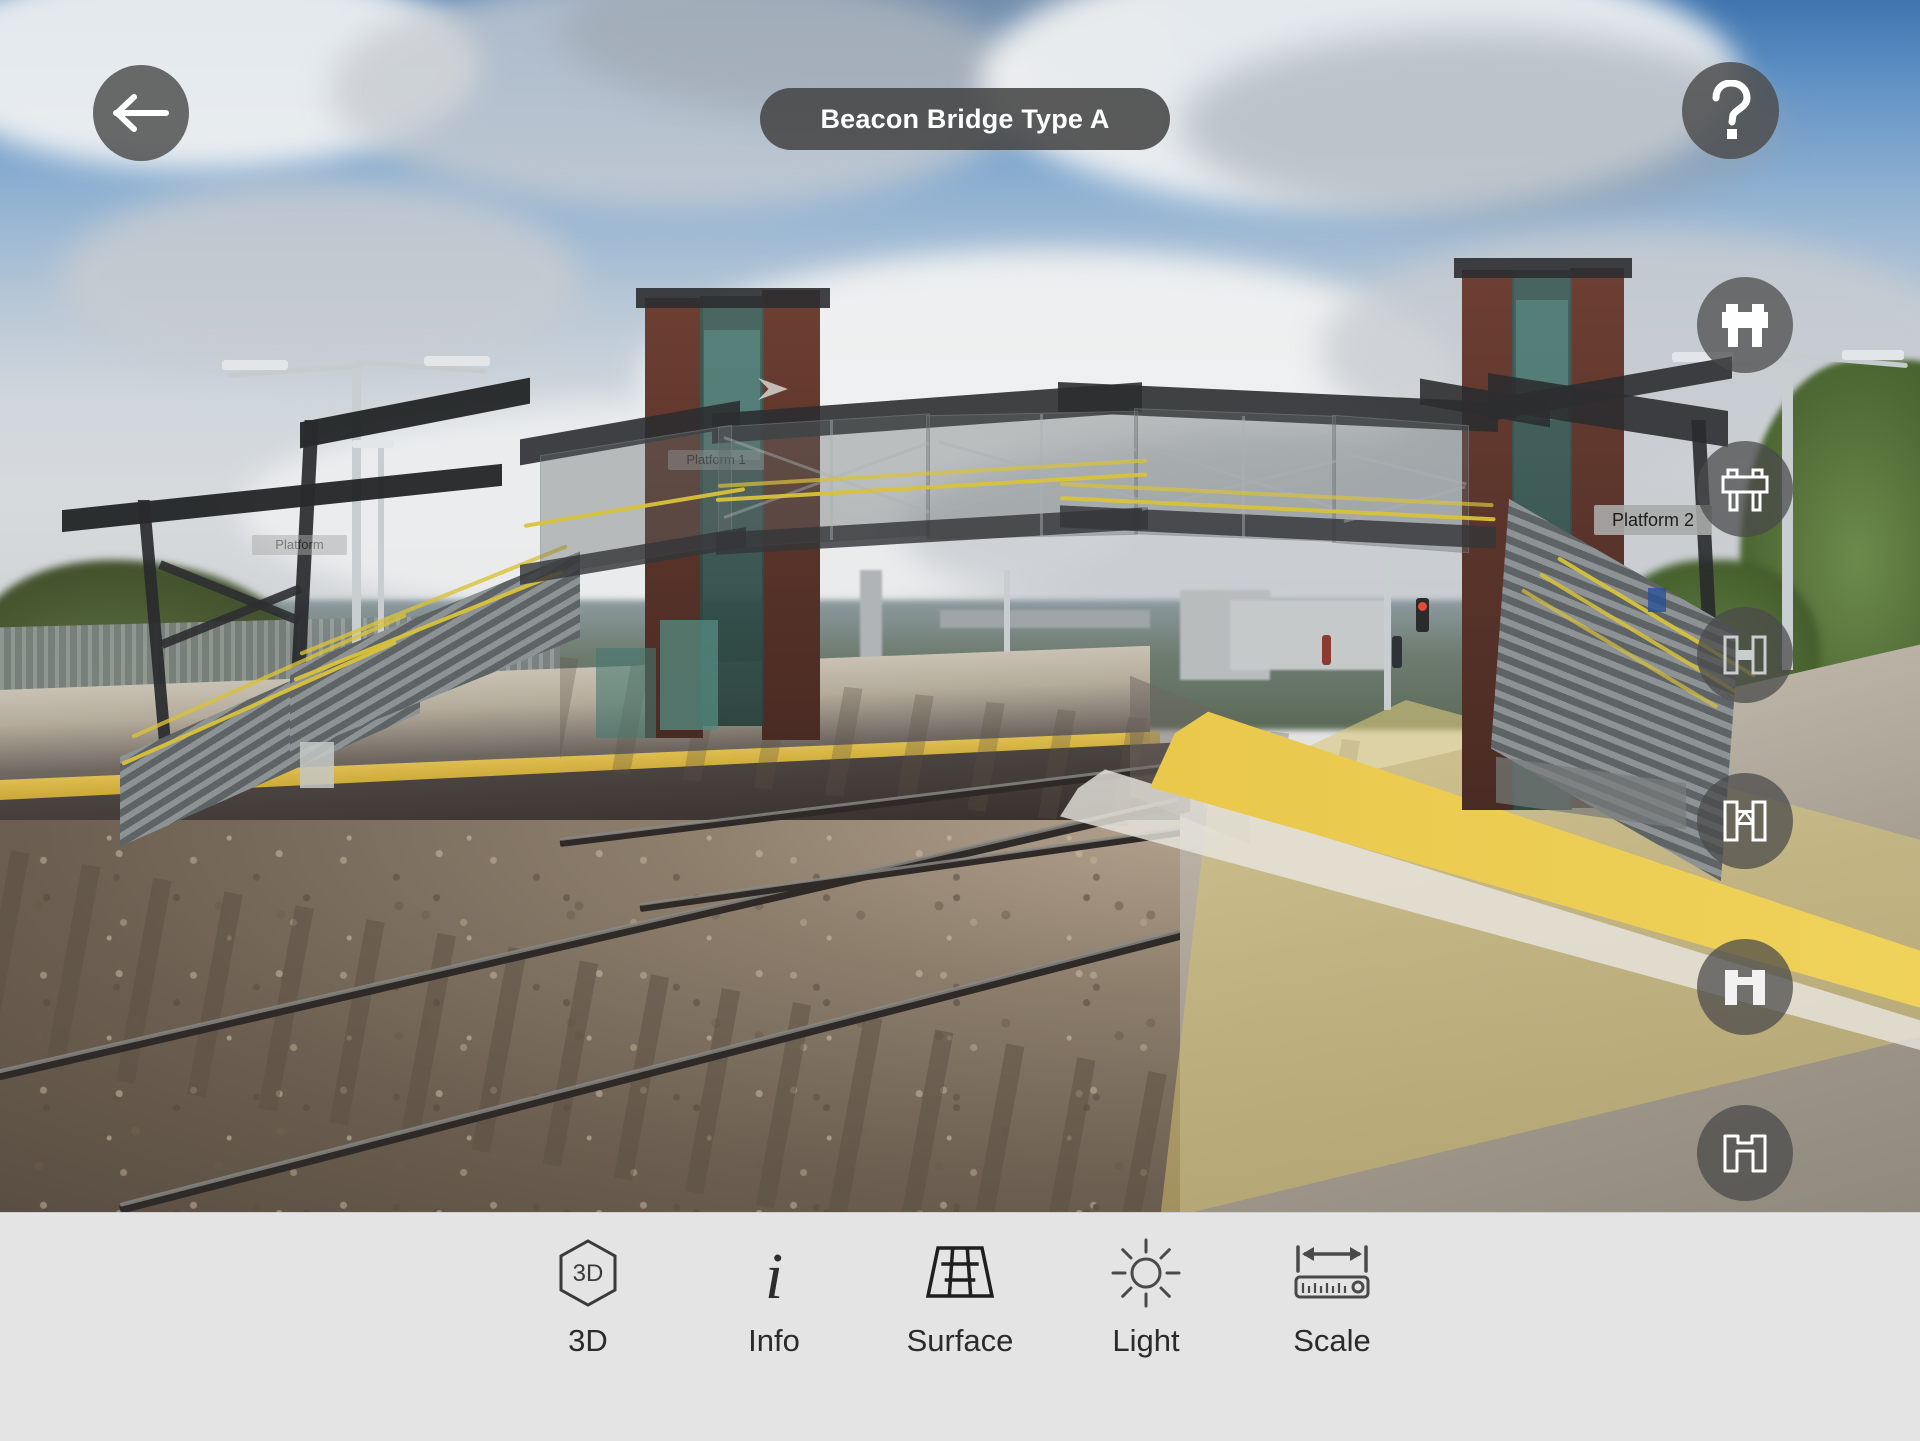 The image size is (1920, 1441). Describe the element at coordinates (1146, 1273) in the screenshot. I see `sun-icon` at that location.